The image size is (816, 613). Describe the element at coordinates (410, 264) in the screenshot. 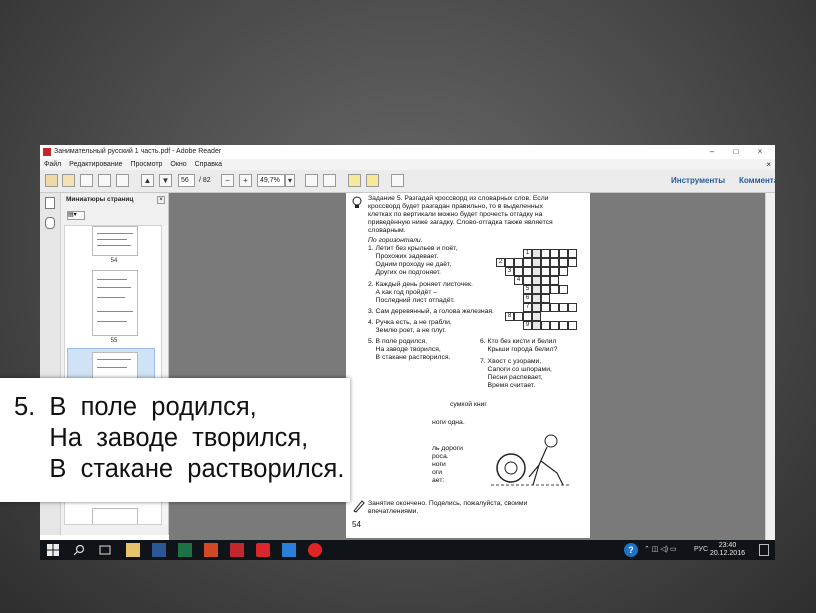

I see `clue-line: Одним проходу не даёт,` at that location.